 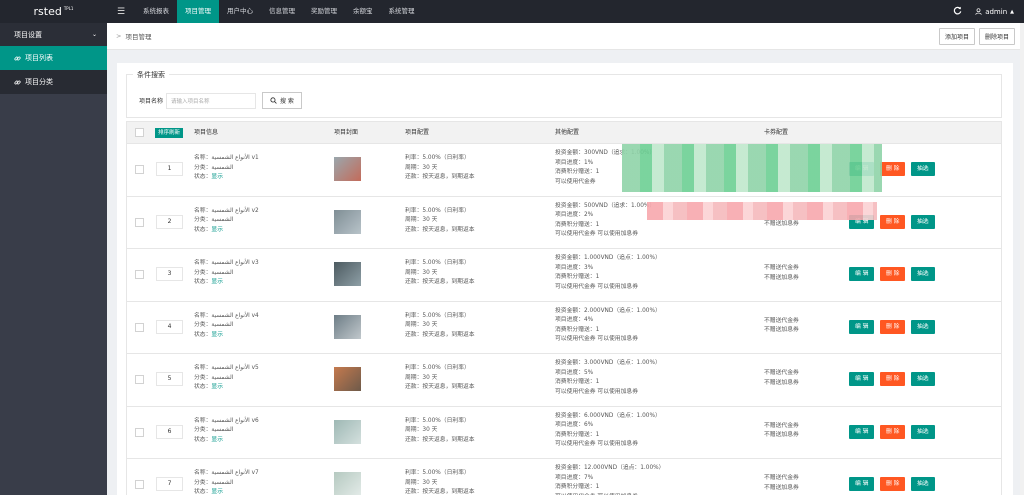 I want to click on project-name-search-input: 请输入项目名称, so click(x=211, y=100).